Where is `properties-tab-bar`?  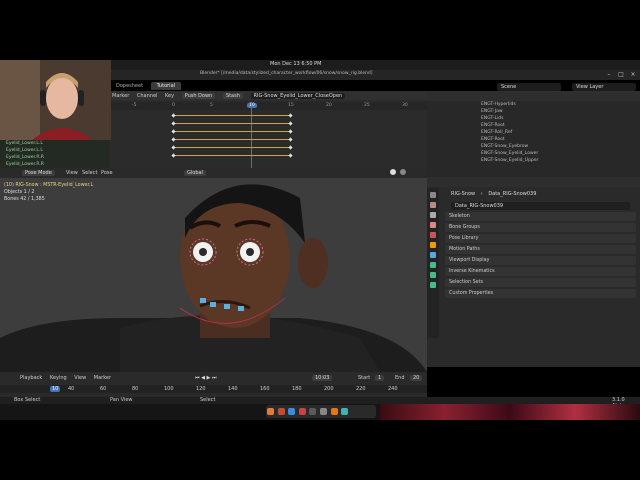
properties-tab-bar is located at coordinates (433, 263).